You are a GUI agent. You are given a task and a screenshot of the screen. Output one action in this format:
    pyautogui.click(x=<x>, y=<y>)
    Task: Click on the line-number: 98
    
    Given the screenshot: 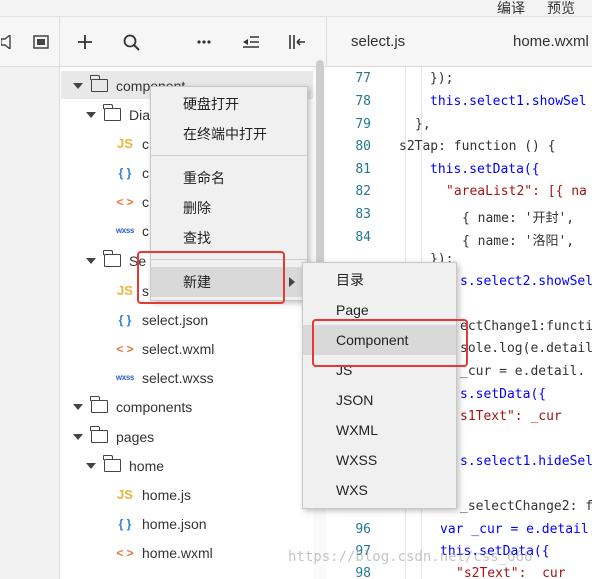 What is the action you would take?
    pyautogui.click(x=363, y=572)
    